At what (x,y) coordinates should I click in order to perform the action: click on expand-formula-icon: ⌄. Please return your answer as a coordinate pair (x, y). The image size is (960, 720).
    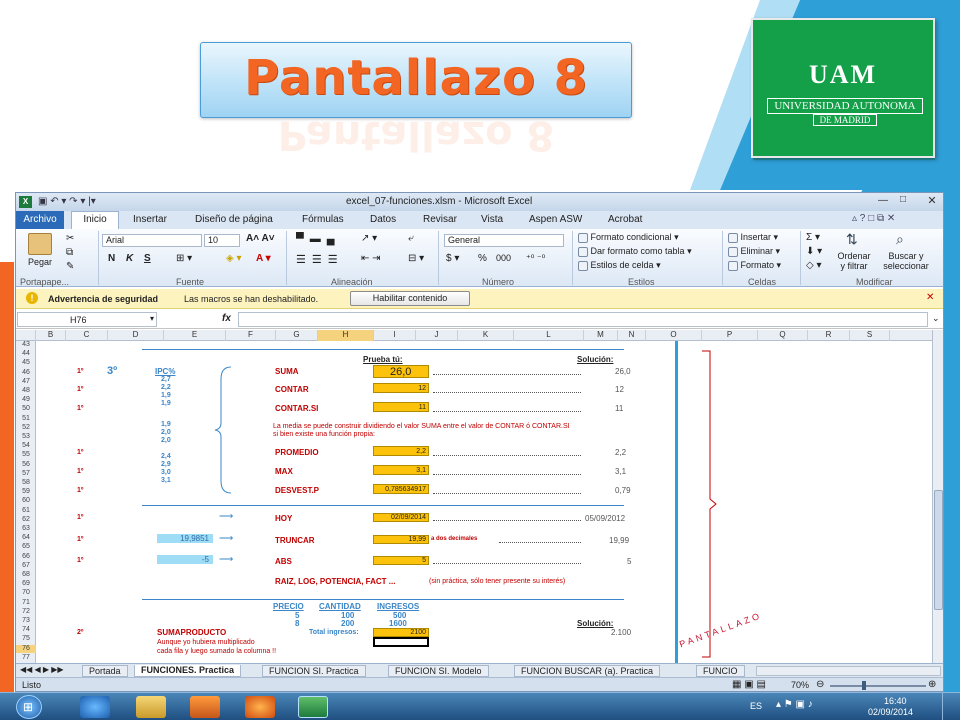
    Looking at the image, I should click on (936, 318).